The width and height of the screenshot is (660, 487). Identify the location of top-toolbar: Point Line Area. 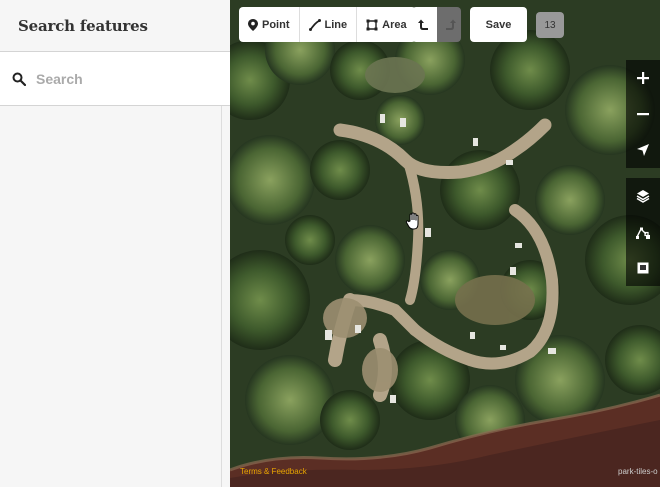
(327, 24).